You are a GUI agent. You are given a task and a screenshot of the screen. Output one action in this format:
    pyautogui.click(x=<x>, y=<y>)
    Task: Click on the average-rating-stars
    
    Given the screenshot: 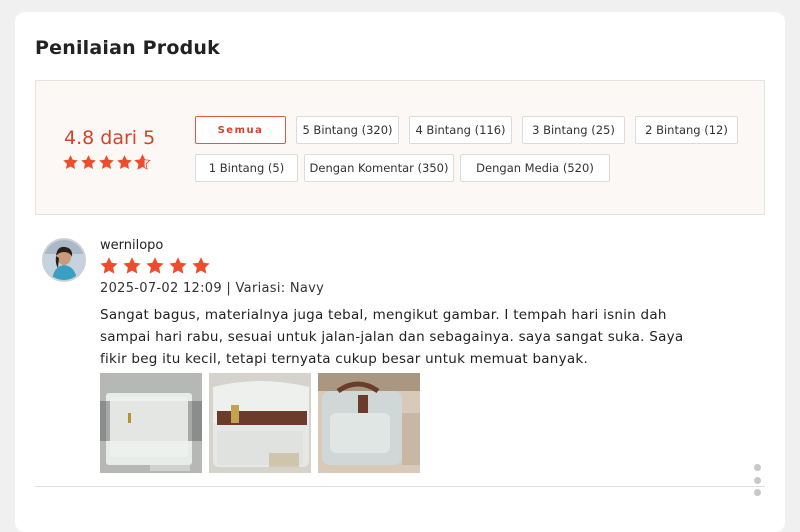 What is the action you would take?
    pyautogui.click(x=106, y=162)
    